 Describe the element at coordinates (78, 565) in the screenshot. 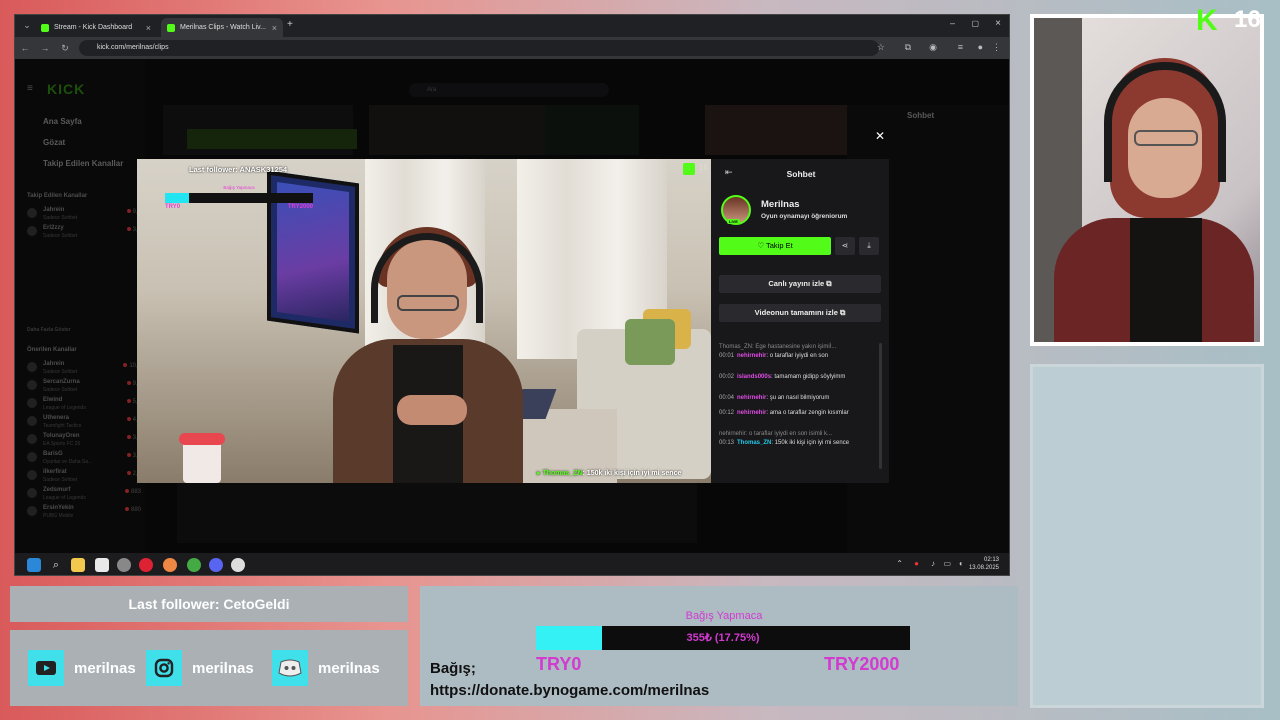

I see `file-explorer-icon` at that location.